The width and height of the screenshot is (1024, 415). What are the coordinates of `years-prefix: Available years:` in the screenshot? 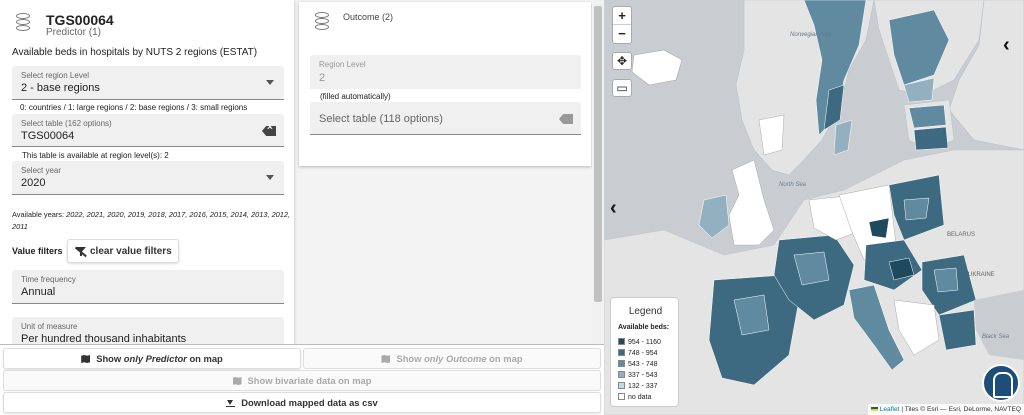 It's located at (39, 214).